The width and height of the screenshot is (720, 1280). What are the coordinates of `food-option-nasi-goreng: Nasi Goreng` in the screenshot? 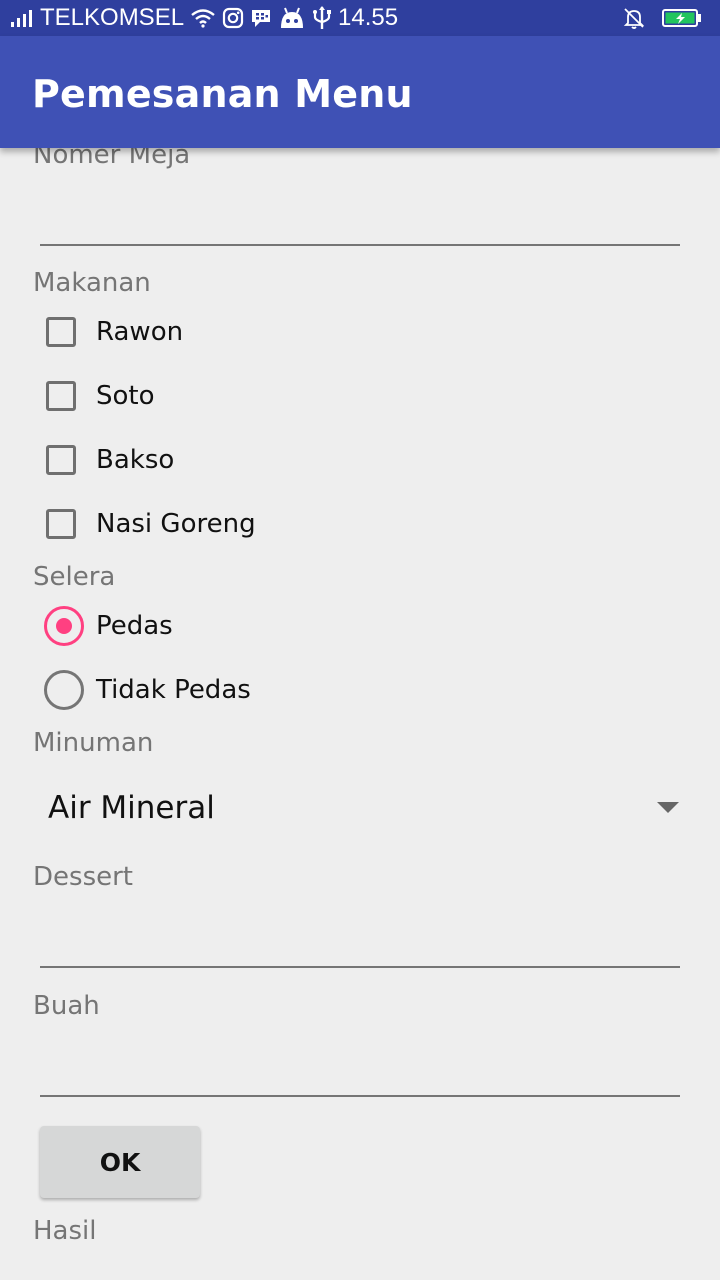 It's located at (150, 524).